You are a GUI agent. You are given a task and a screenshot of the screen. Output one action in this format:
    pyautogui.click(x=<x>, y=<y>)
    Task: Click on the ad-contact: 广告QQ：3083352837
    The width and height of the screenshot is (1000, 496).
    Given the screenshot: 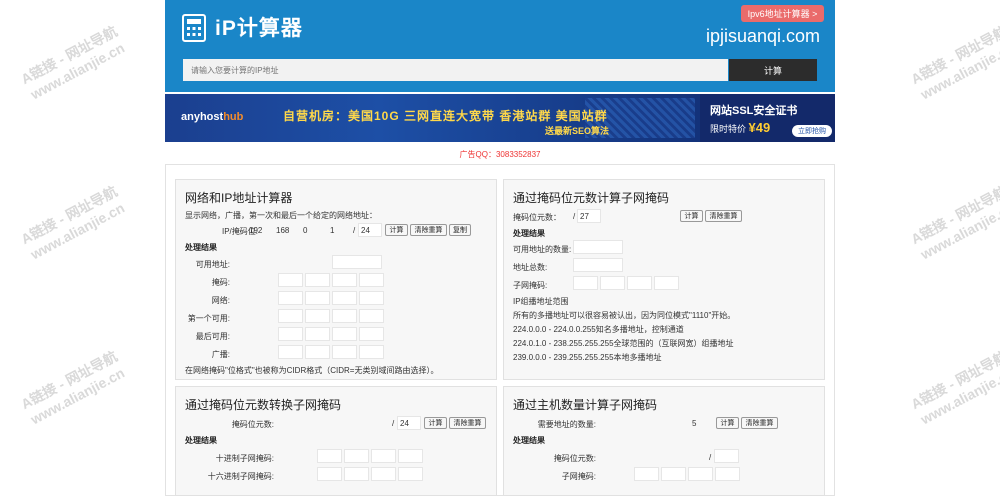 What is the action you would take?
    pyautogui.click(x=500, y=154)
    